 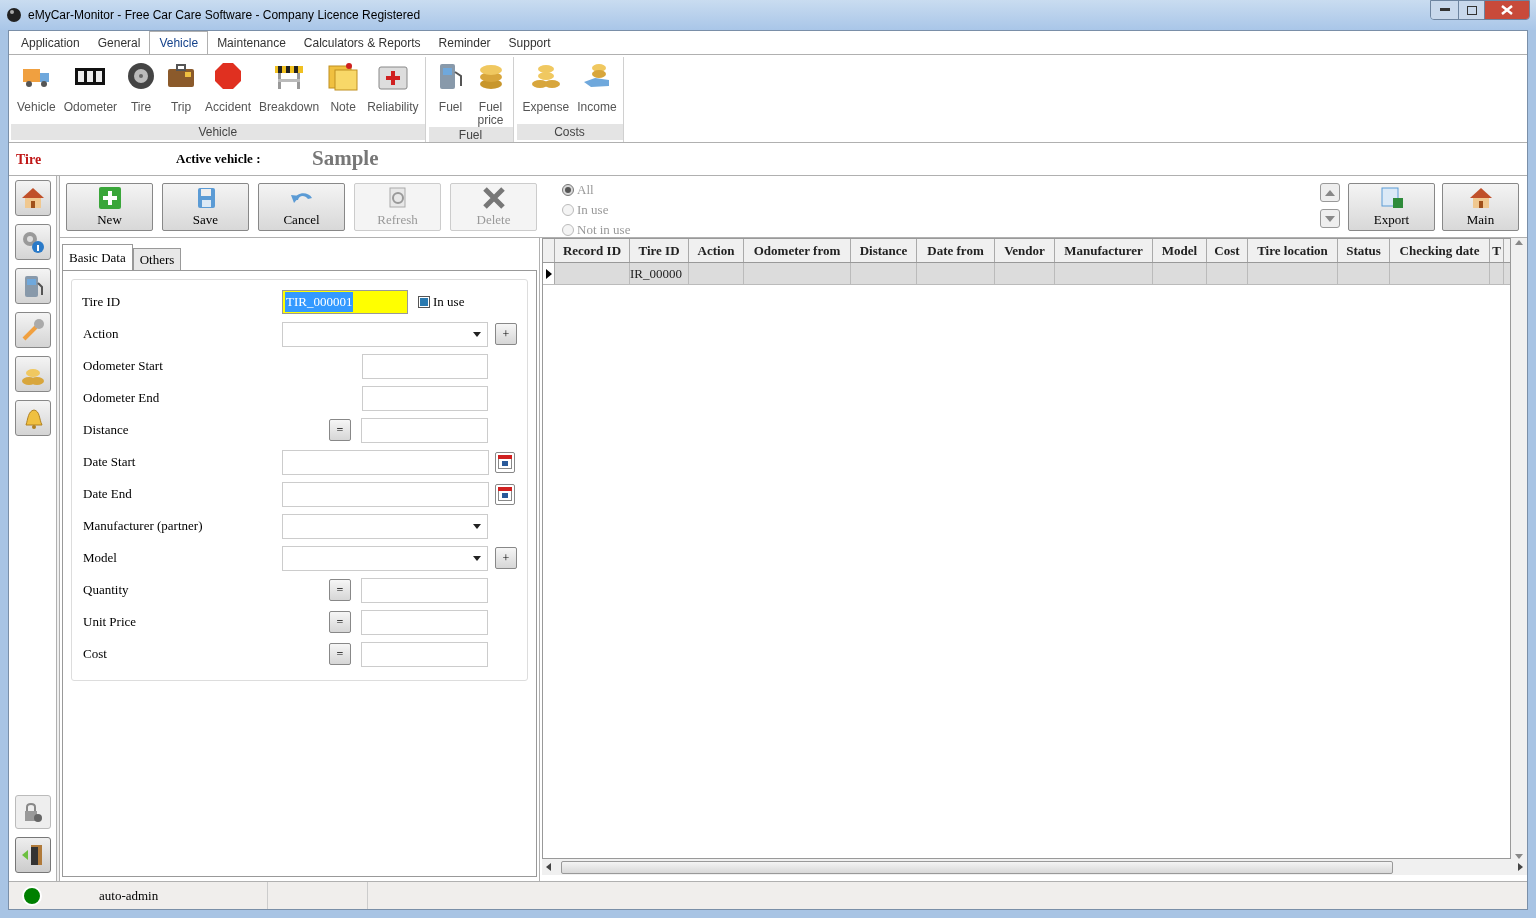 I want to click on ribbon-button: Income, so click(x=597, y=90).